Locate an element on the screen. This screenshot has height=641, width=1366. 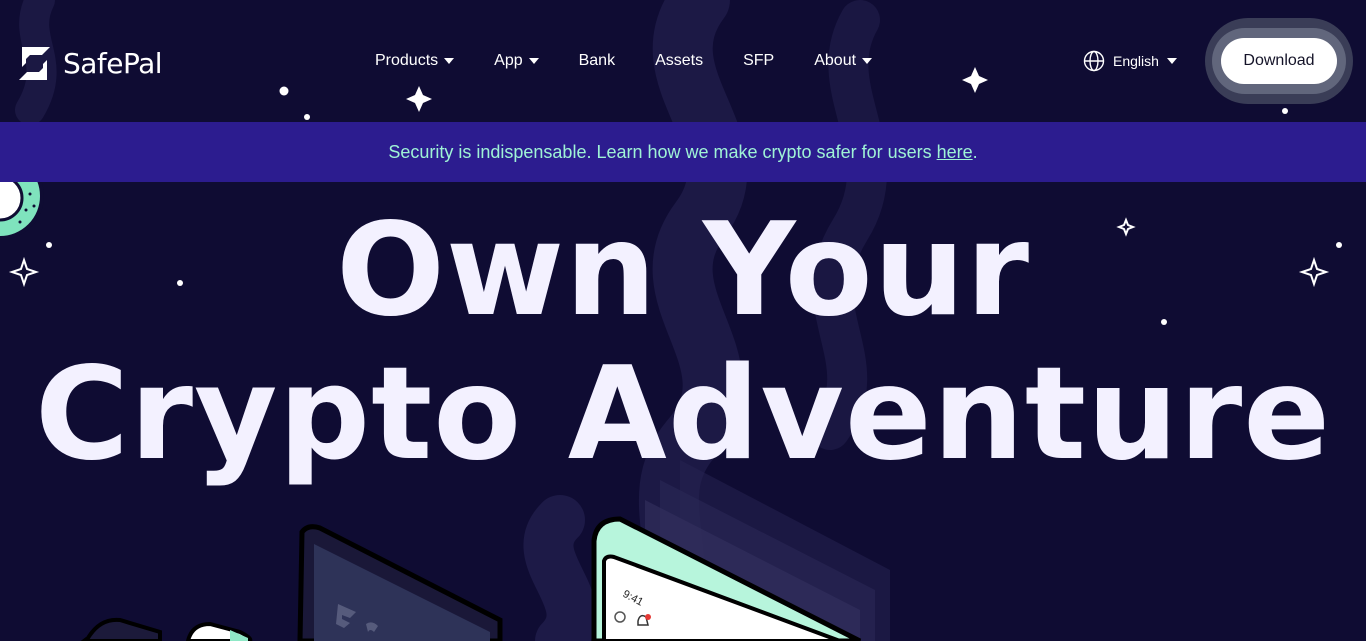
language-selector: English is located at coordinates (1130, 61).